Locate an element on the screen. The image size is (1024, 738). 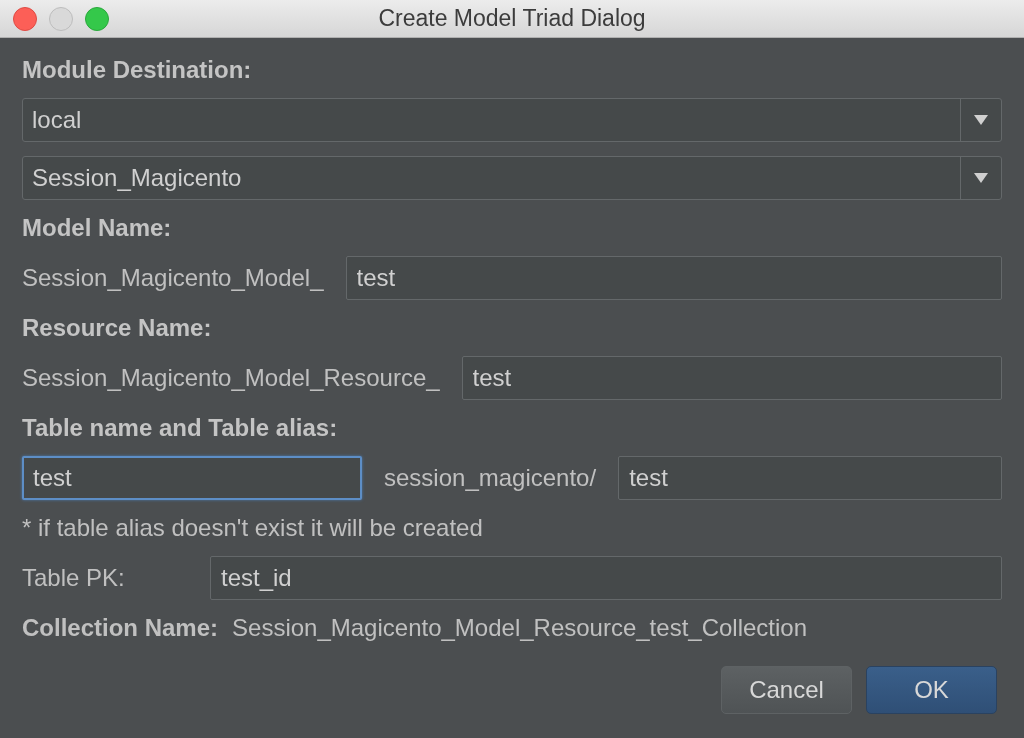
note-text: * if table alias doesn't exist it will be created is located at coordinates (253, 528).